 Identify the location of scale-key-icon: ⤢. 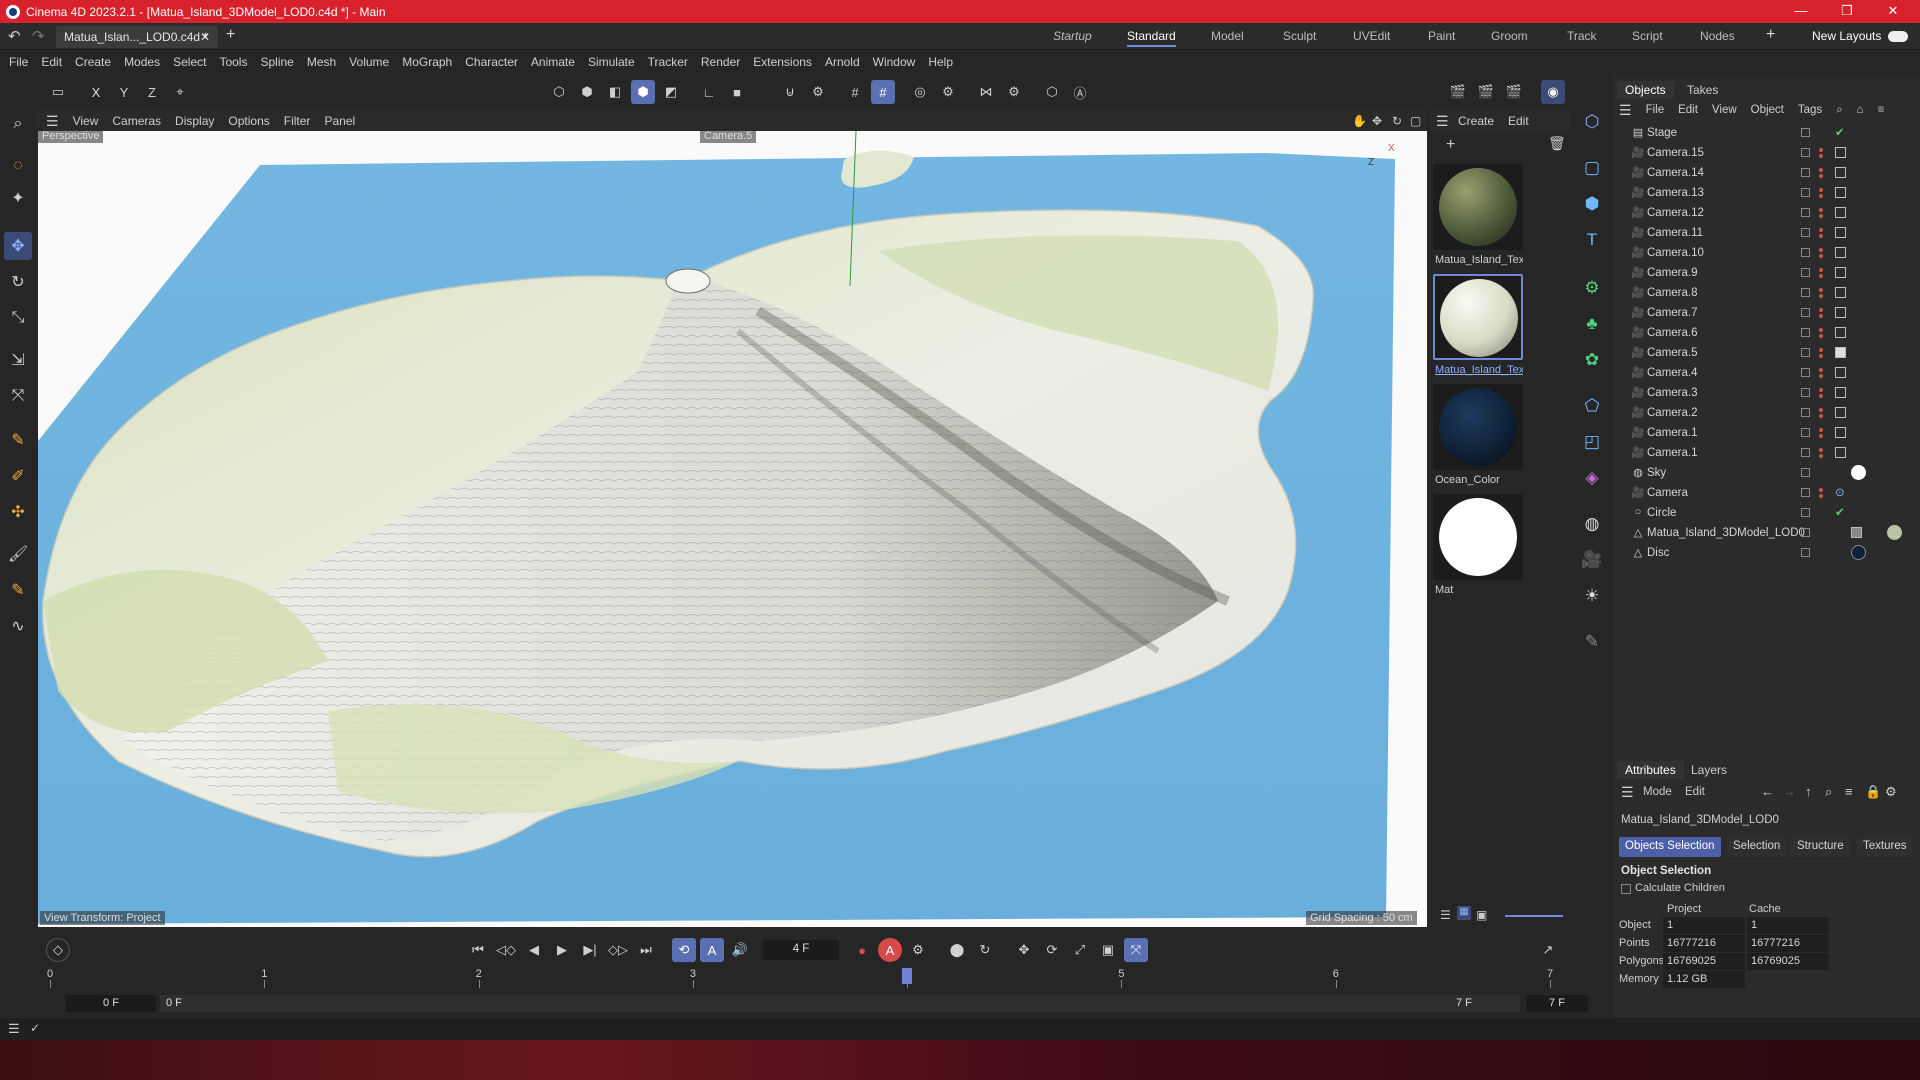
(1080, 950).